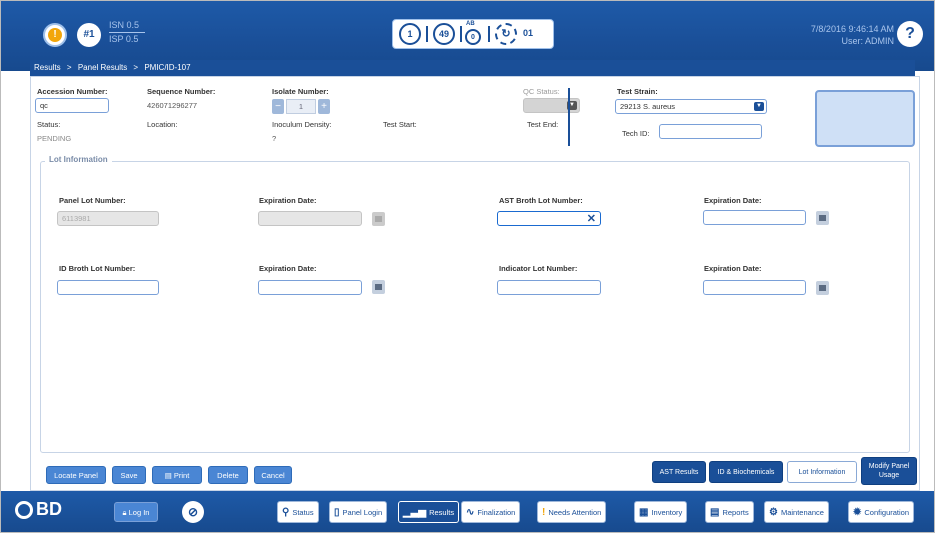  I want to click on nav-label: Status, so click(303, 512).